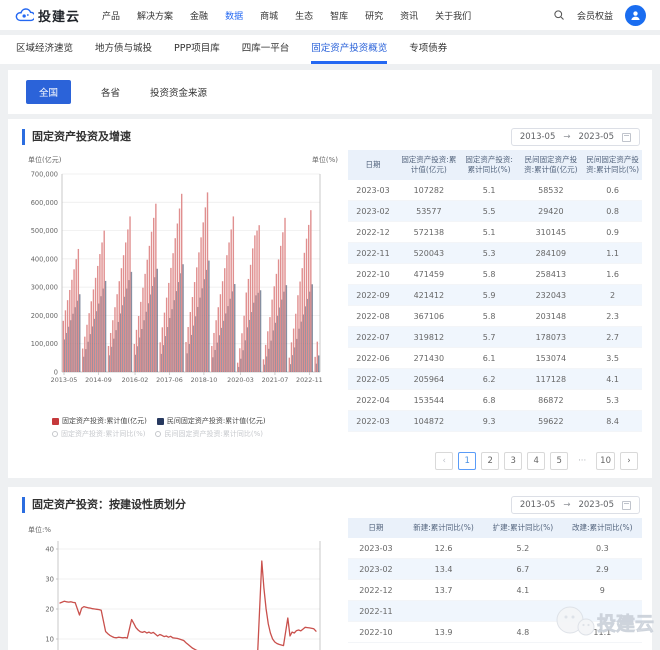  I want to click on table-cell: 520043, so click(429, 253).